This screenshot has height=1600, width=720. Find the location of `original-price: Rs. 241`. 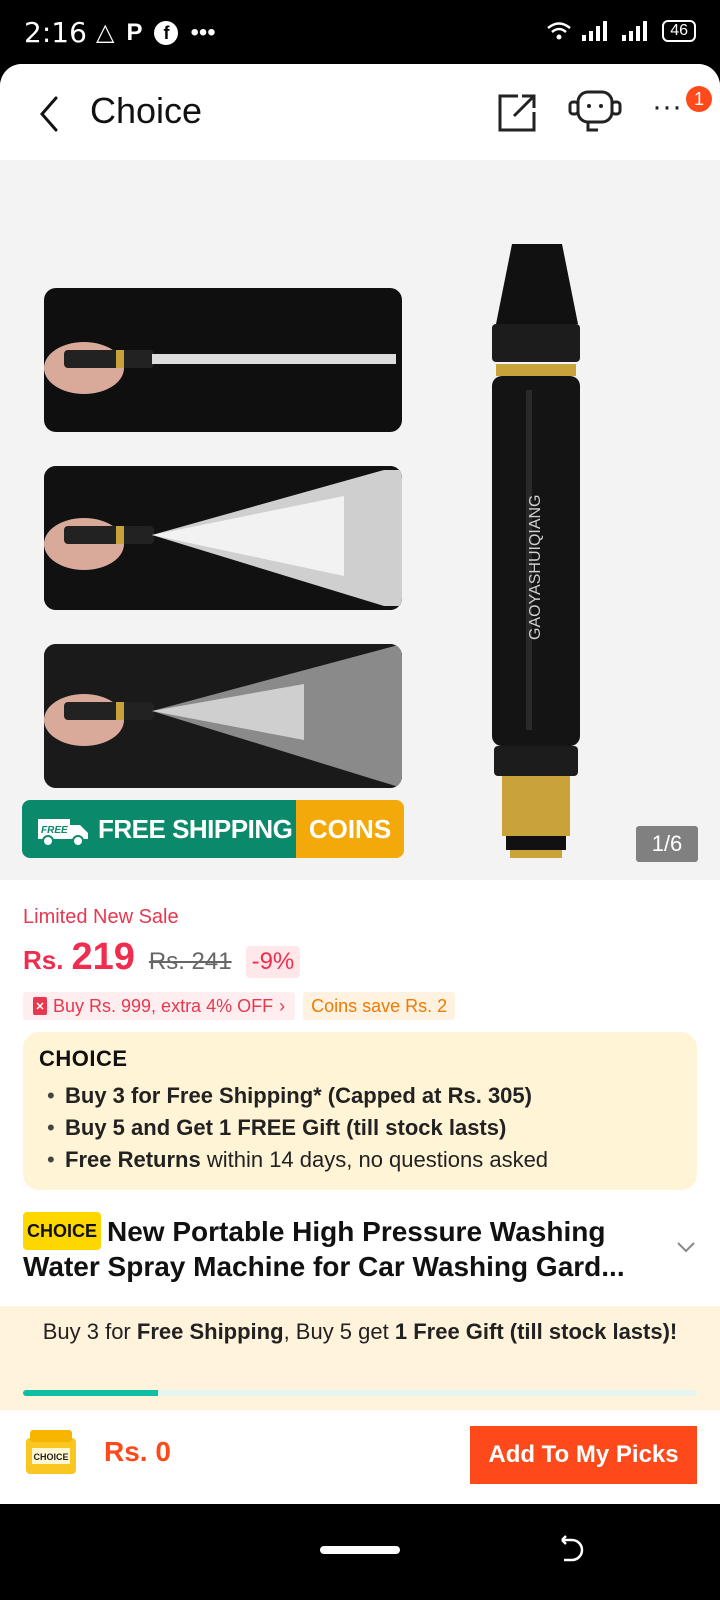

original-price: Rs. 241 is located at coordinates (190, 961).